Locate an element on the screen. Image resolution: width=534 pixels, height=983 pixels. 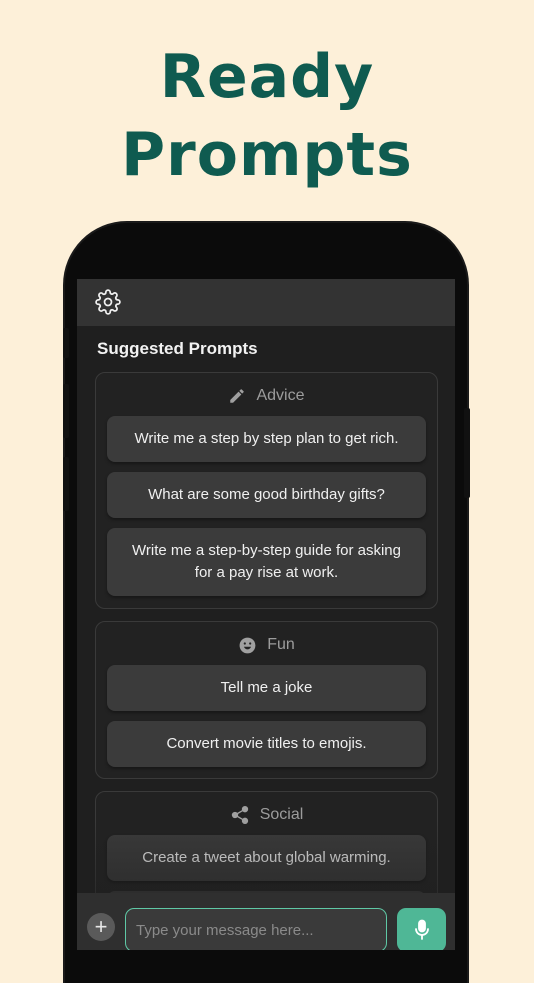
microphone-icon is located at coordinates (421, 929).